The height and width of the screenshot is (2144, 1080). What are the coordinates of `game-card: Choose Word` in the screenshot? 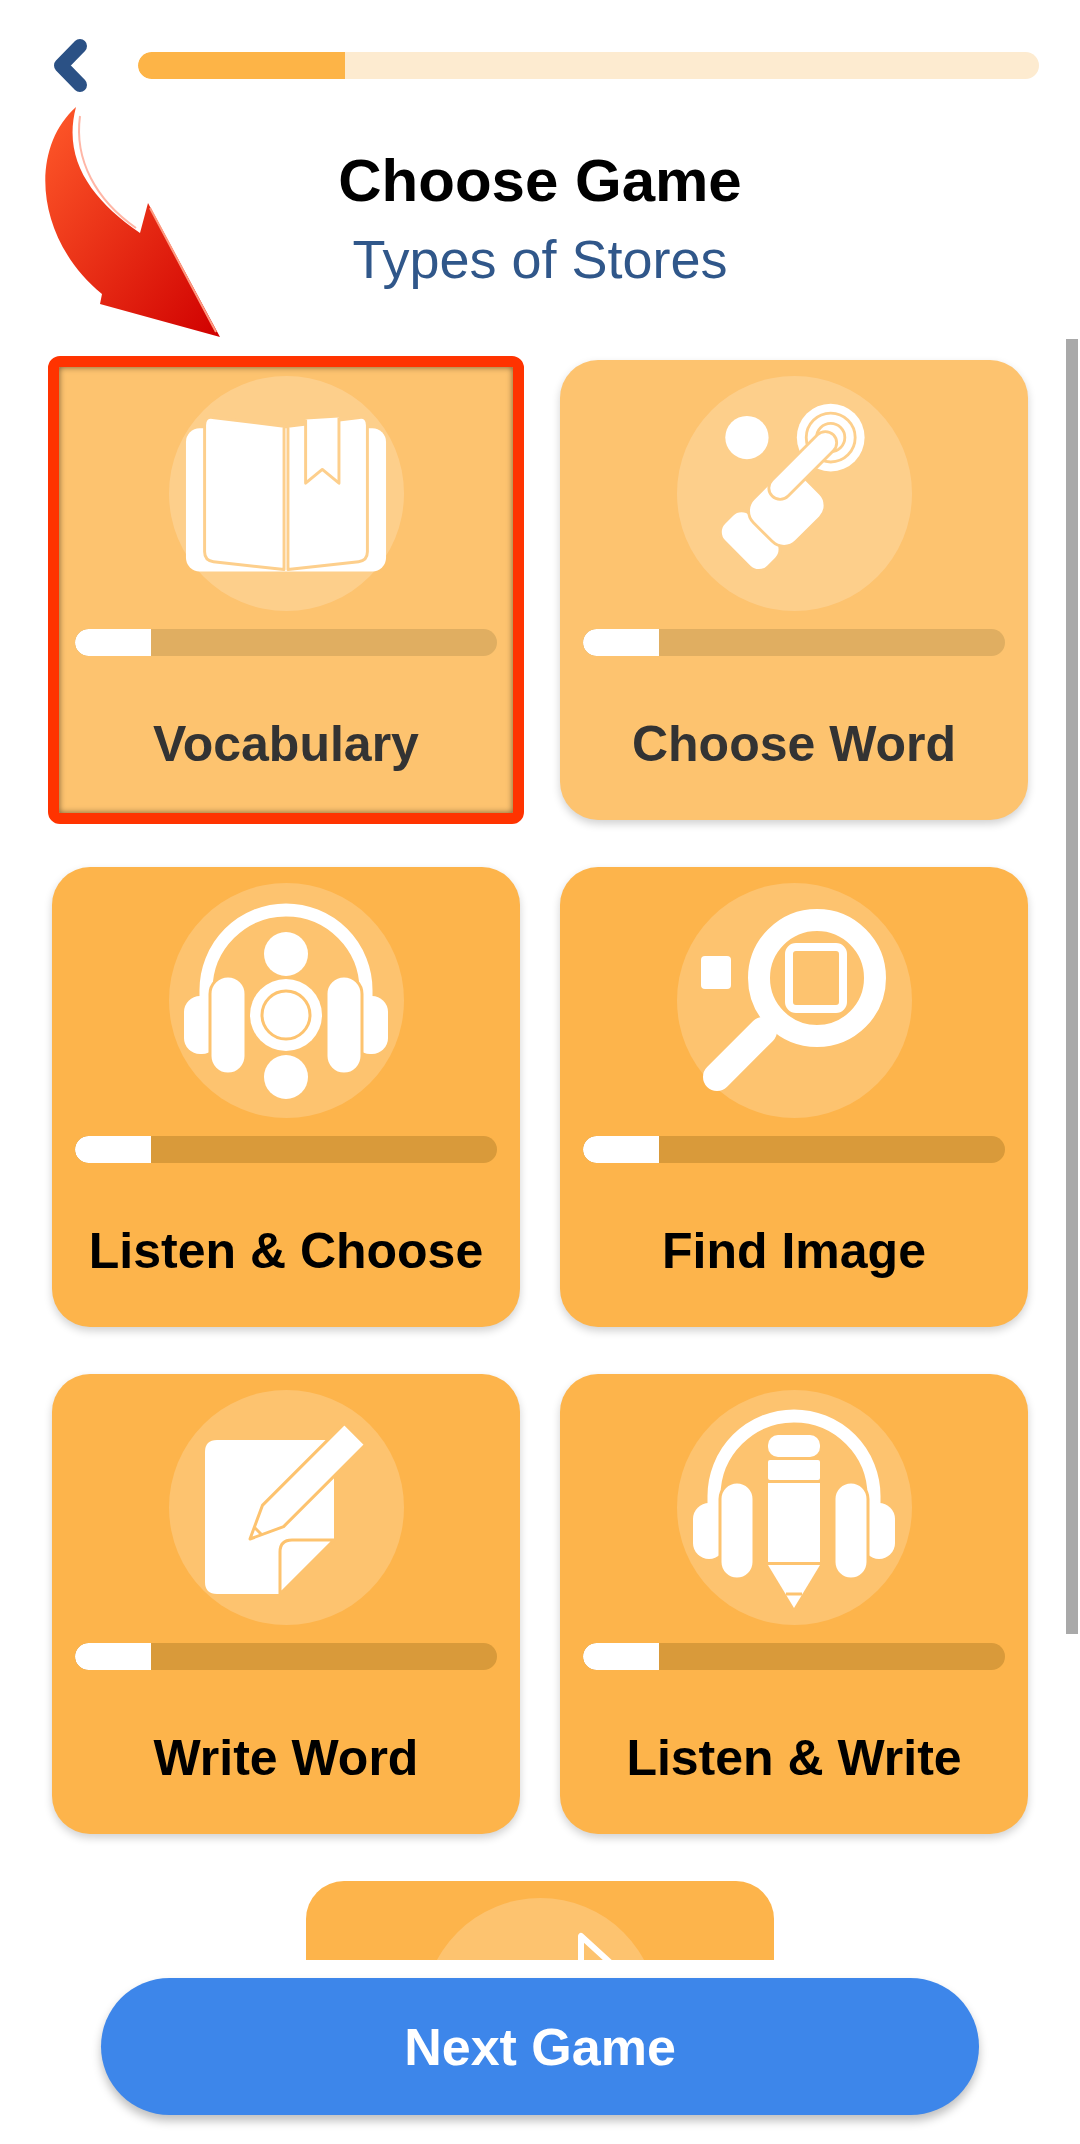 It's located at (794, 590).